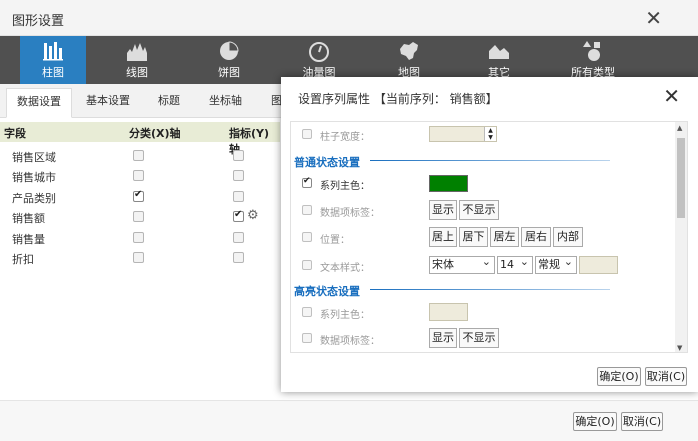  I want to click on gauge-icon, so click(319, 51).